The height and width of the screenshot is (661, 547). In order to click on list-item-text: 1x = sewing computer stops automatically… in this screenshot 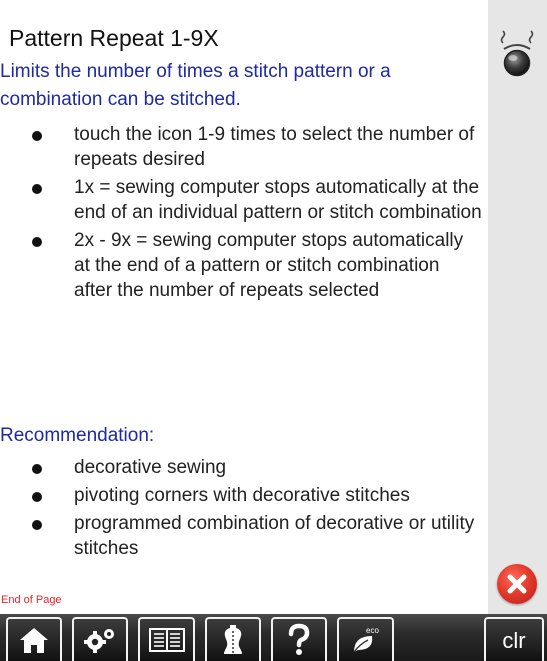, I will do `click(278, 200)`.